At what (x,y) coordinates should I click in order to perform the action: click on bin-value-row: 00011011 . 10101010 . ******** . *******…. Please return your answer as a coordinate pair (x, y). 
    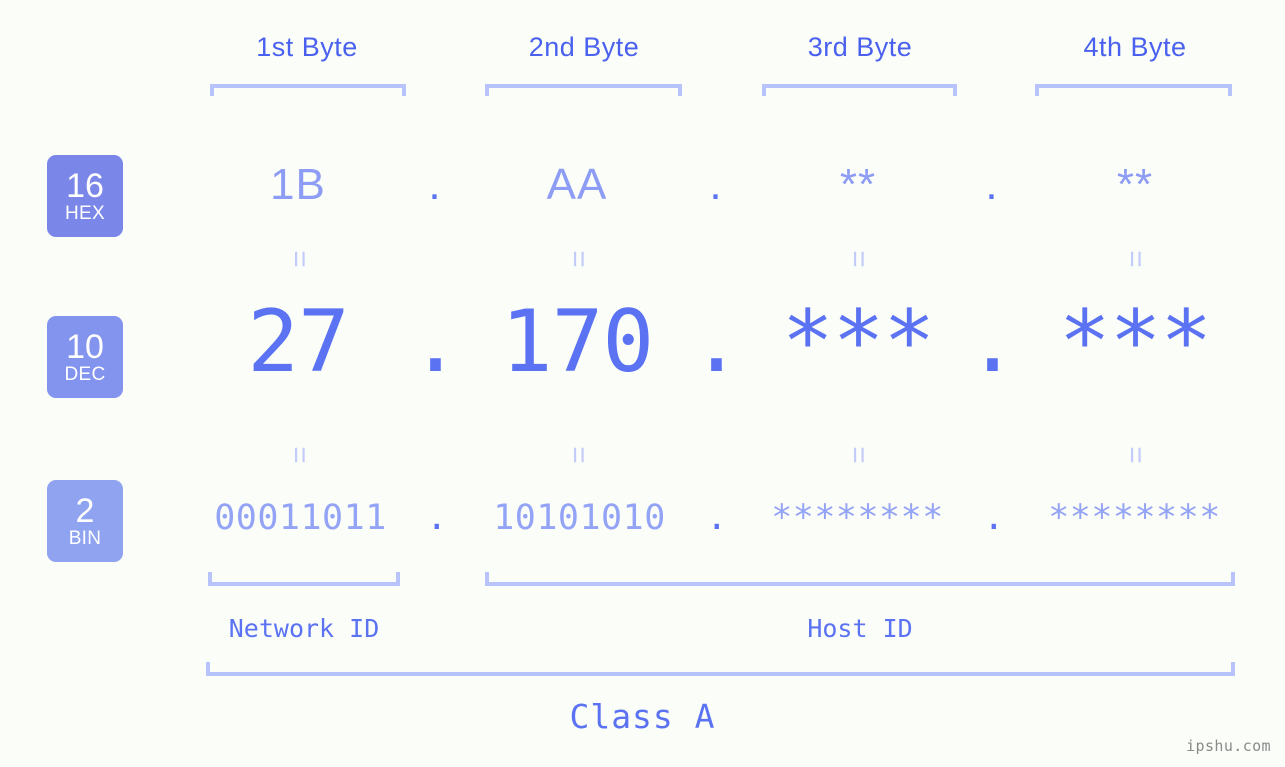
    Looking at the image, I should click on (642, 523).